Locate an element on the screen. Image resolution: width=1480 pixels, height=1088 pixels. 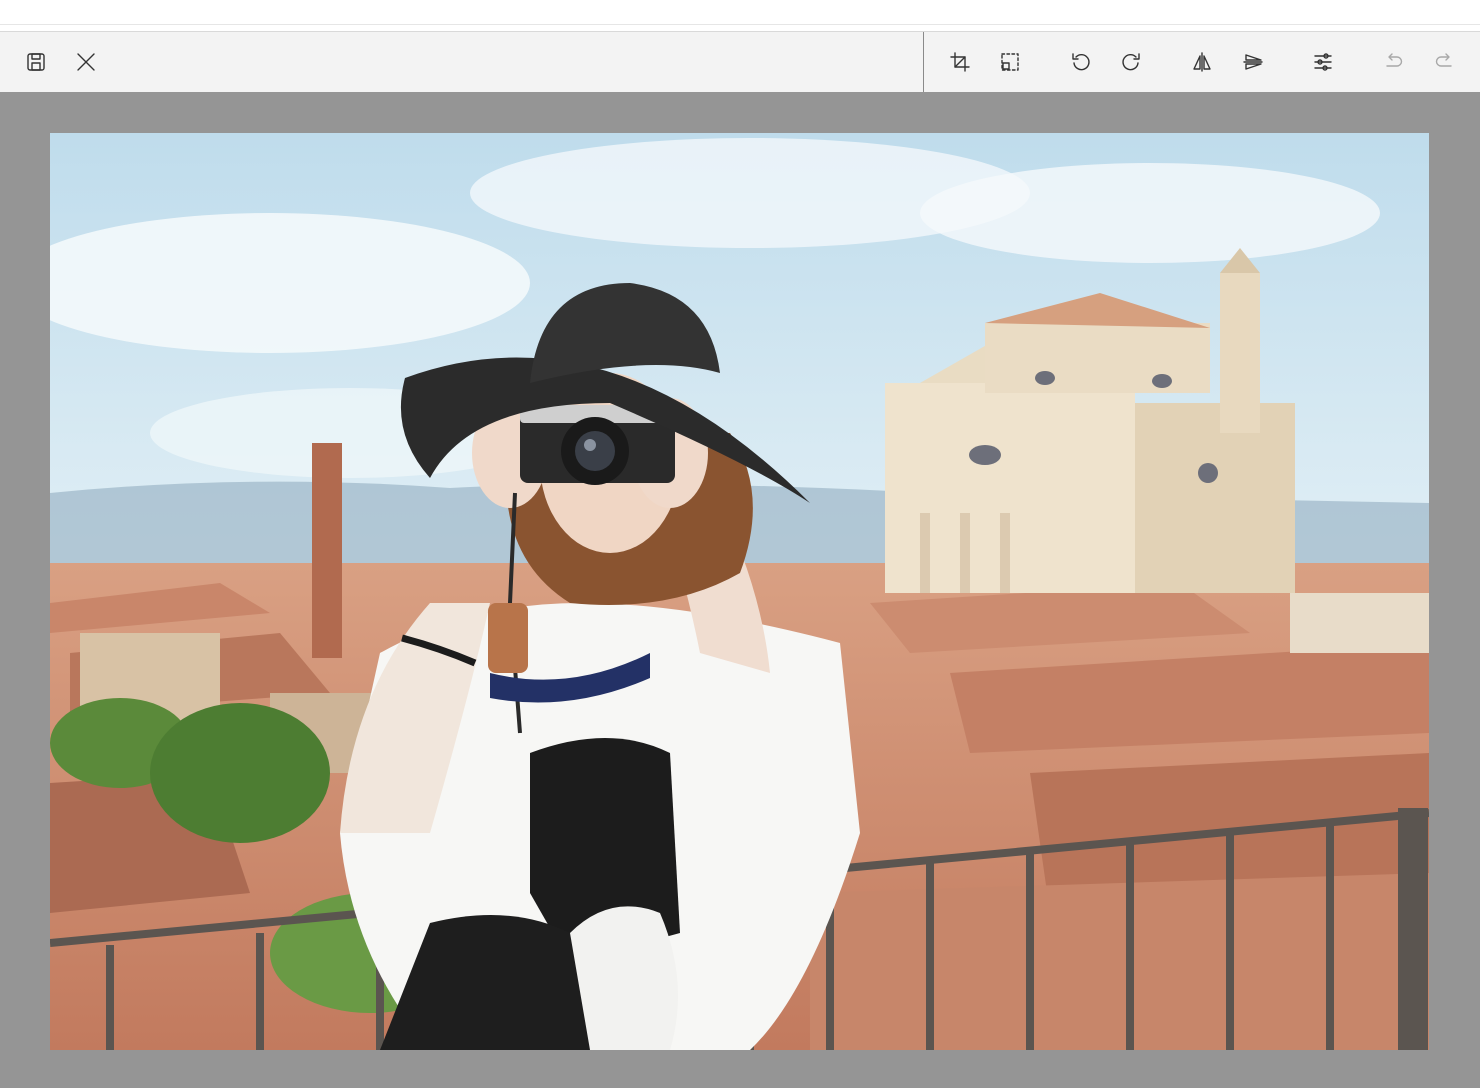
undo-icon is located at coordinates (1394, 60).